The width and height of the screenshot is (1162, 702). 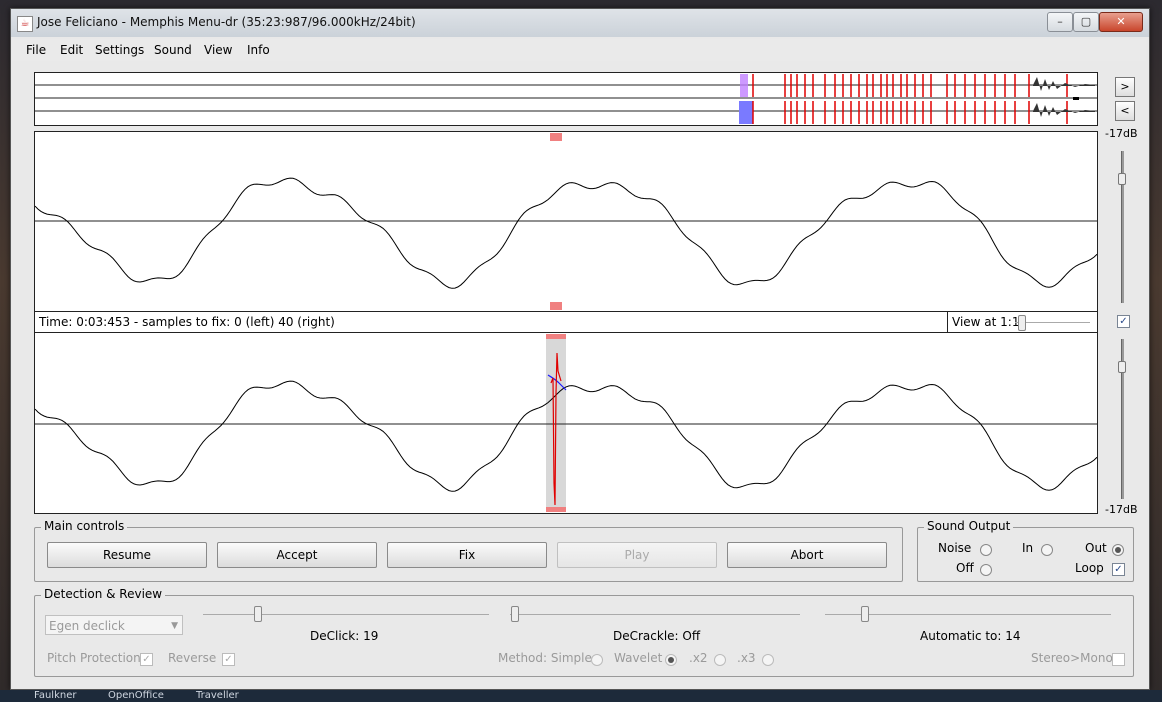 I want to click on decrackle-slider-thumb, so click(x=515, y=614).